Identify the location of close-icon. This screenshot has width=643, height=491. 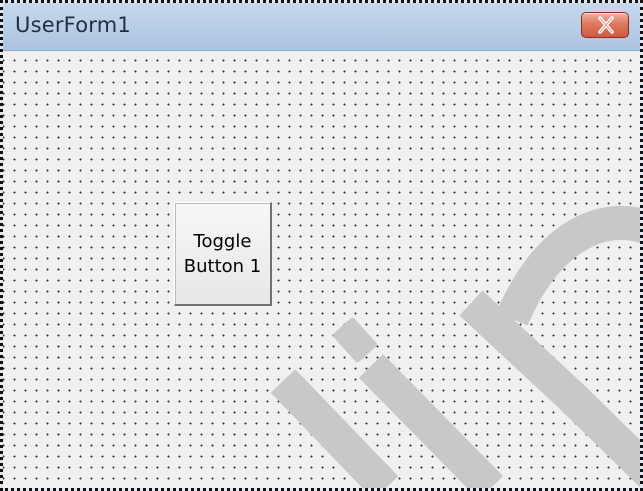
(606, 25).